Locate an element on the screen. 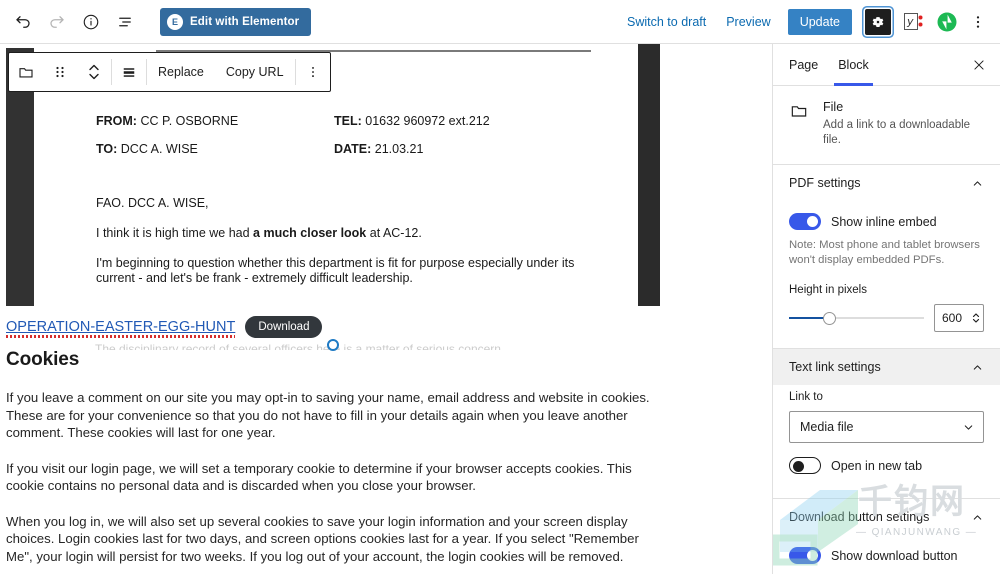 Image resolution: width=1000 pixels, height=574 pixels. pdf-viewer-right-gutter is located at coordinates (649, 175).